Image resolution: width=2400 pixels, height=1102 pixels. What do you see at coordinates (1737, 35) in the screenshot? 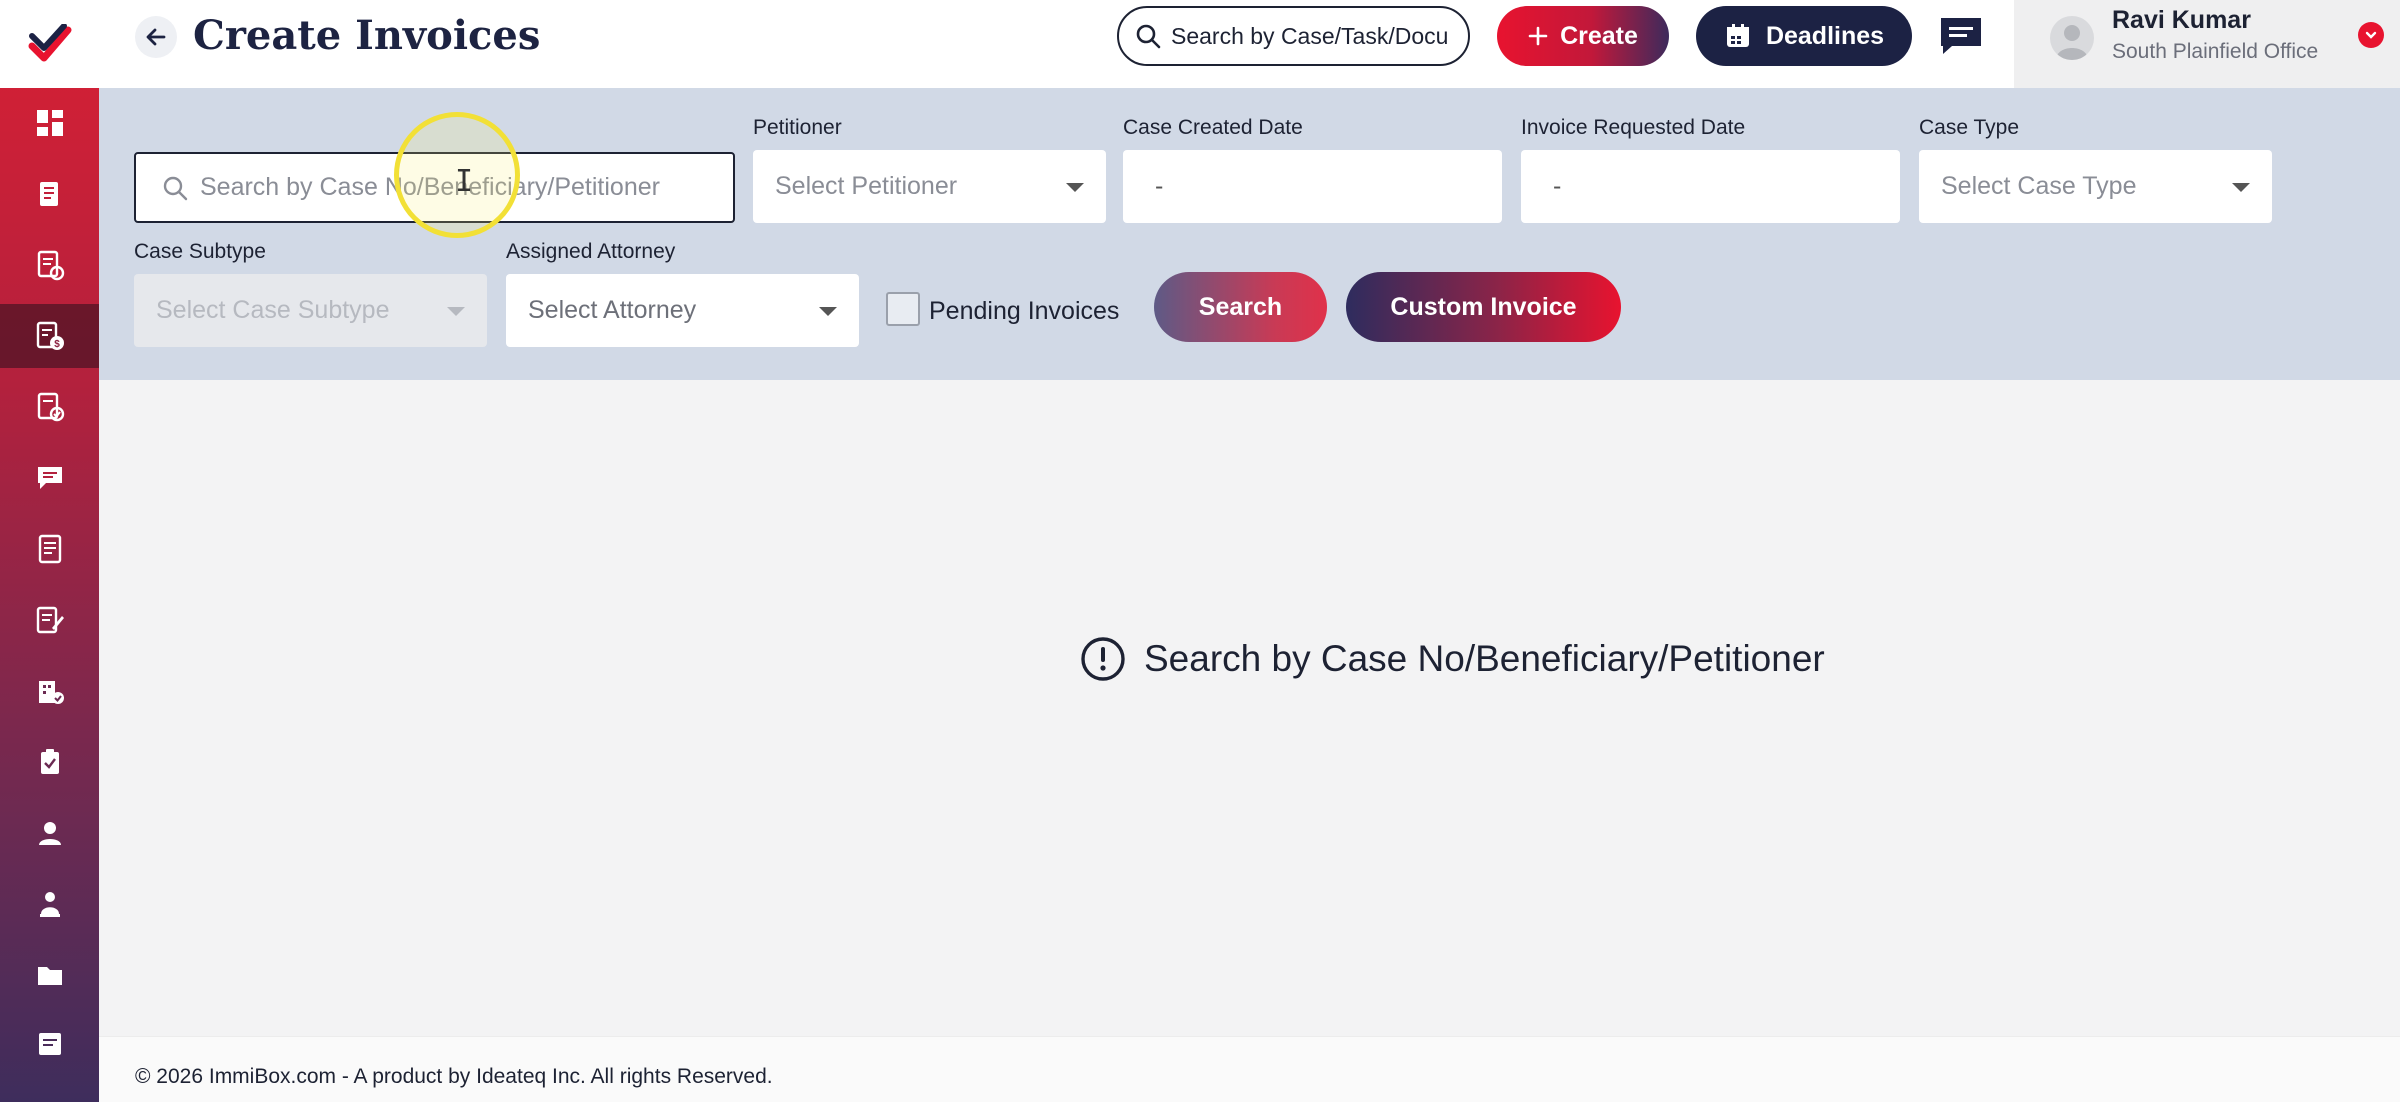
I see `calendar-icon` at bounding box center [1737, 35].